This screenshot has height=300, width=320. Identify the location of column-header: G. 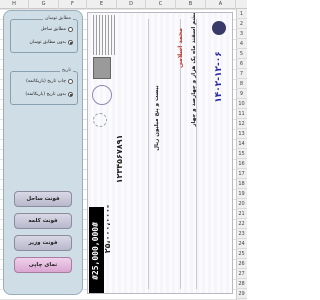
(44, 4).